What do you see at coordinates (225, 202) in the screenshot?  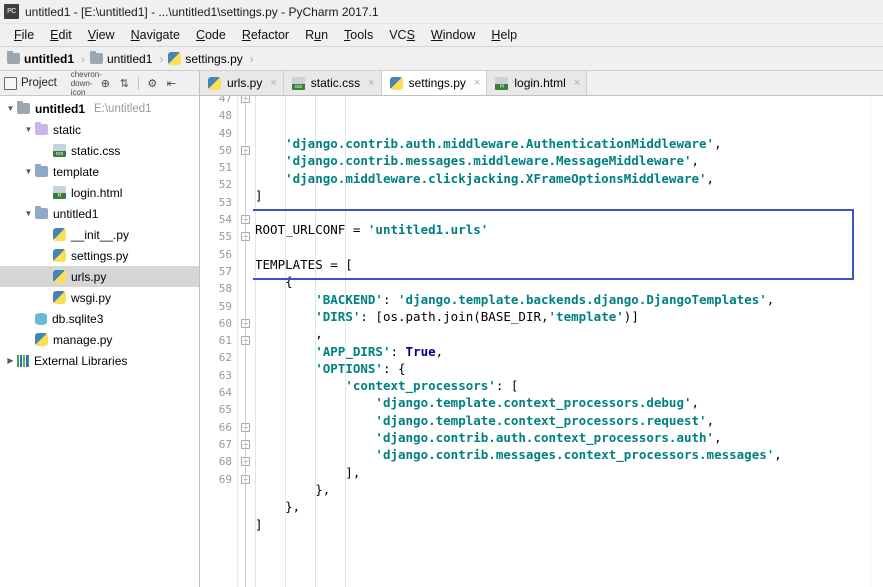 I see `line-number: 53` at bounding box center [225, 202].